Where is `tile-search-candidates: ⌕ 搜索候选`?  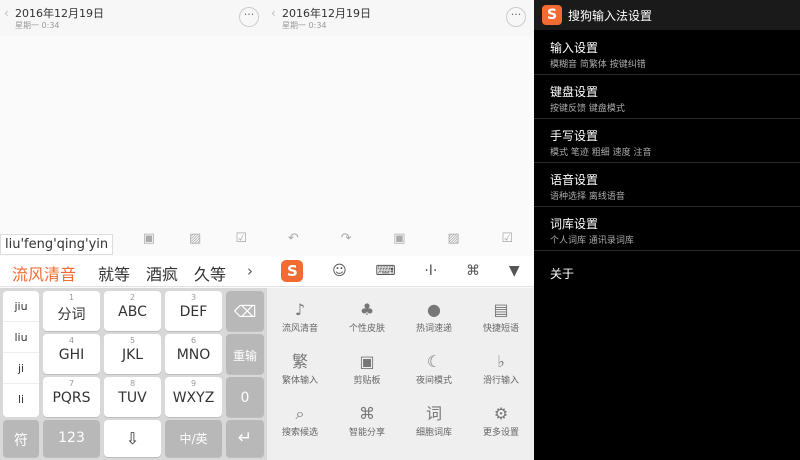
tile-search-candidates: ⌕ 搜索候选 is located at coordinates (300, 416).